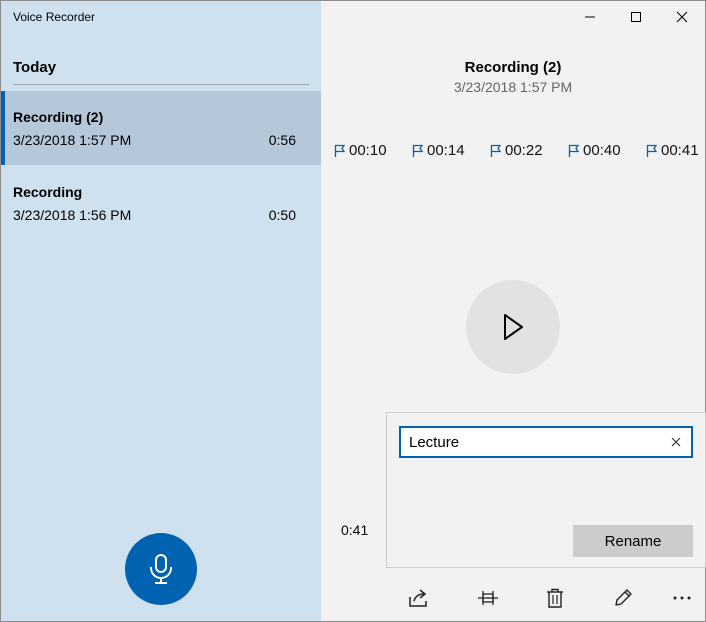 The height and width of the screenshot is (622, 706). What do you see at coordinates (446, 150) in the screenshot?
I see `marker-time: 00:14` at bounding box center [446, 150].